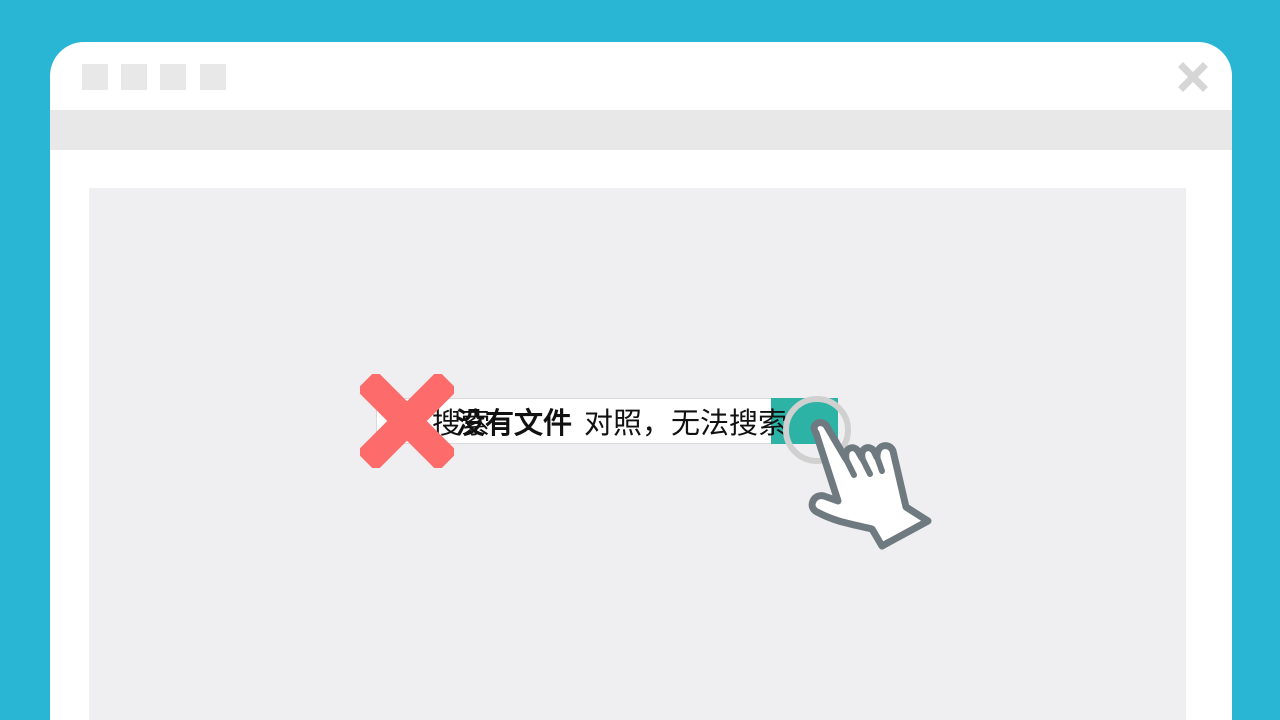 The width and height of the screenshot is (1280, 720). What do you see at coordinates (407, 421) in the screenshot?
I see `red-x-icon` at bounding box center [407, 421].